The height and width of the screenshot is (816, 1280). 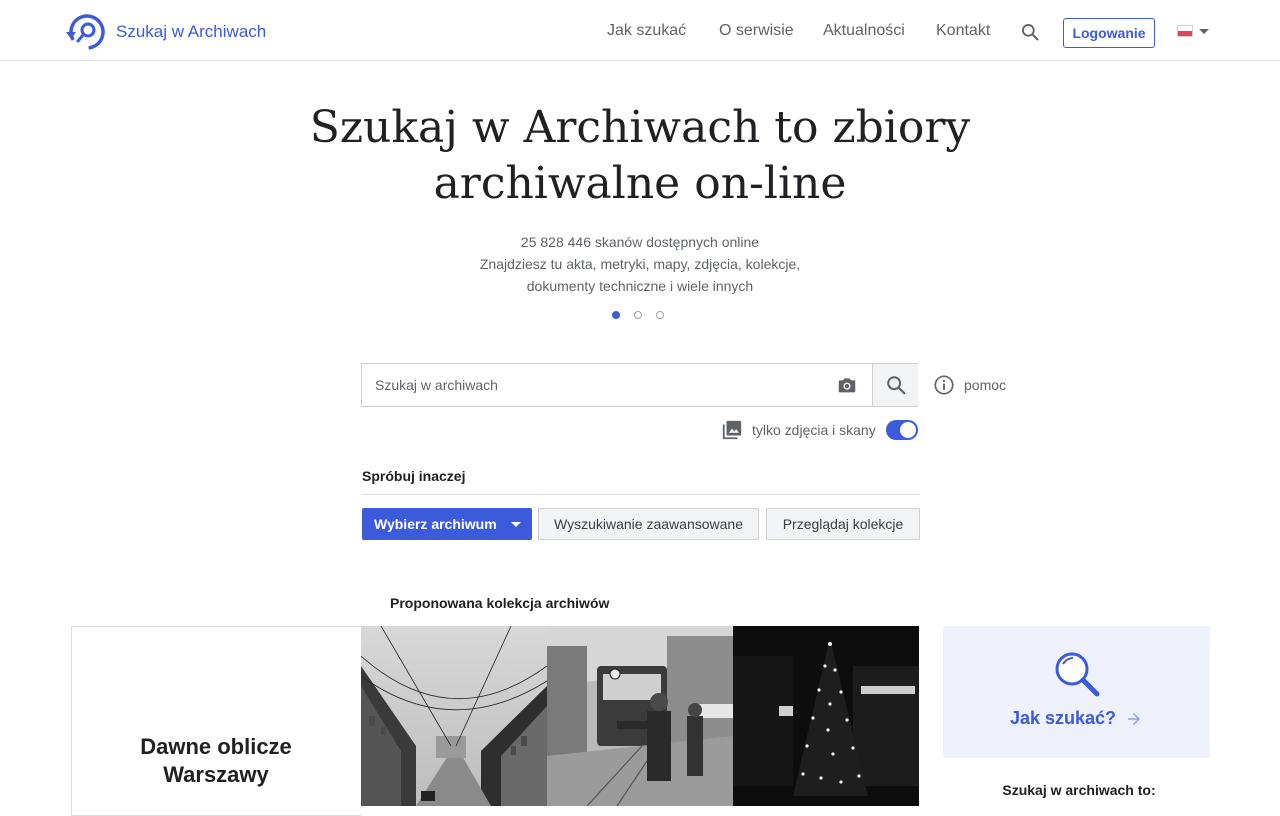 What do you see at coordinates (216, 721) in the screenshot?
I see `collection-card: Dawne oblicze Warszawy` at bounding box center [216, 721].